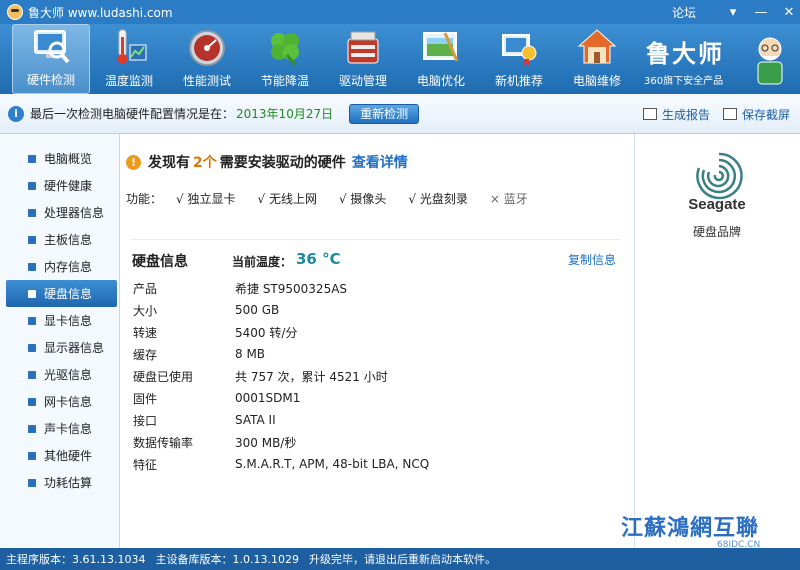  Describe the element at coordinates (163, 376) in the screenshot. I see `row-key: 硬盘已使用` at that location.